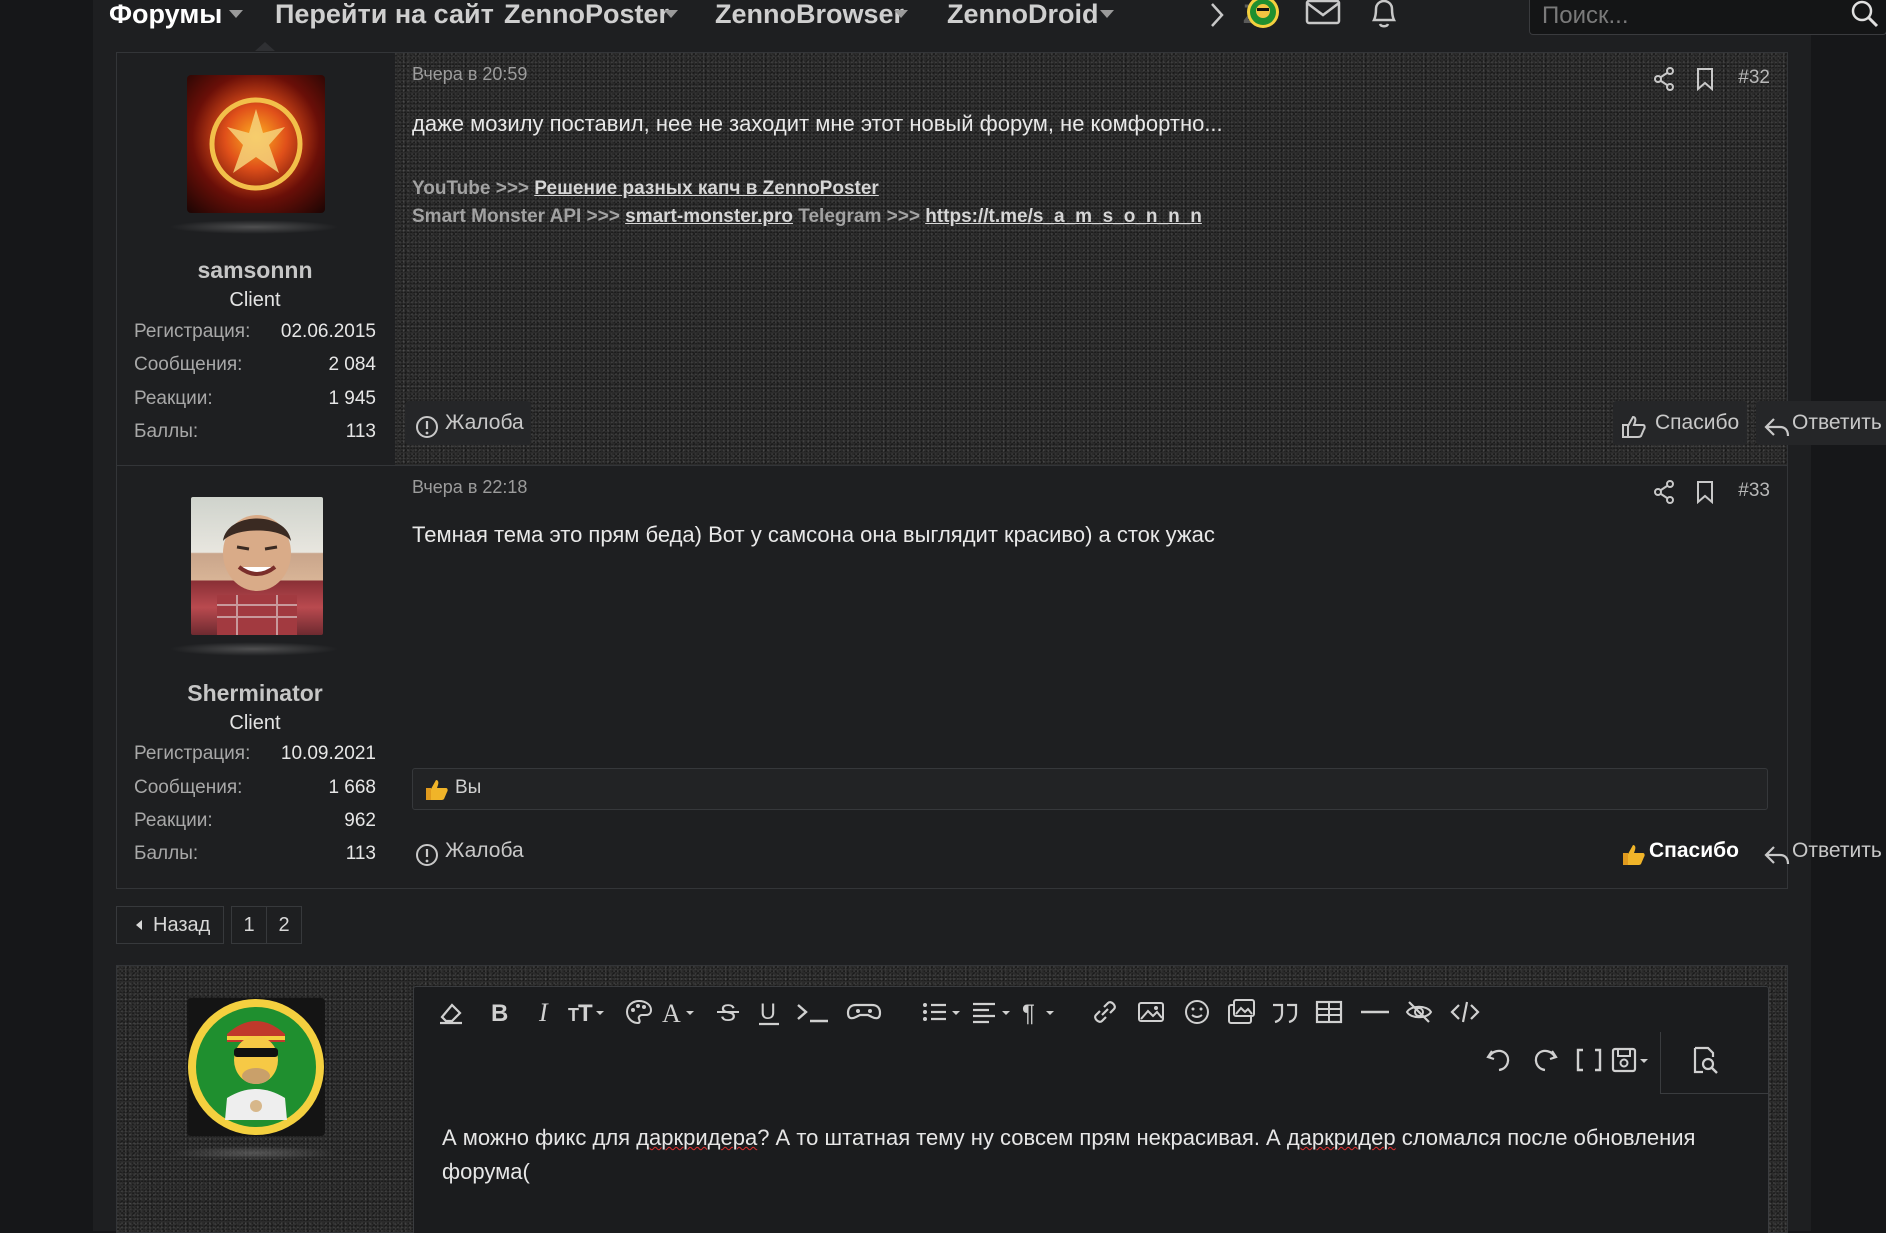  What do you see at coordinates (165, 14) in the screenshot?
I see `nav-forums: Форумы` at bounding box center [165, 14].